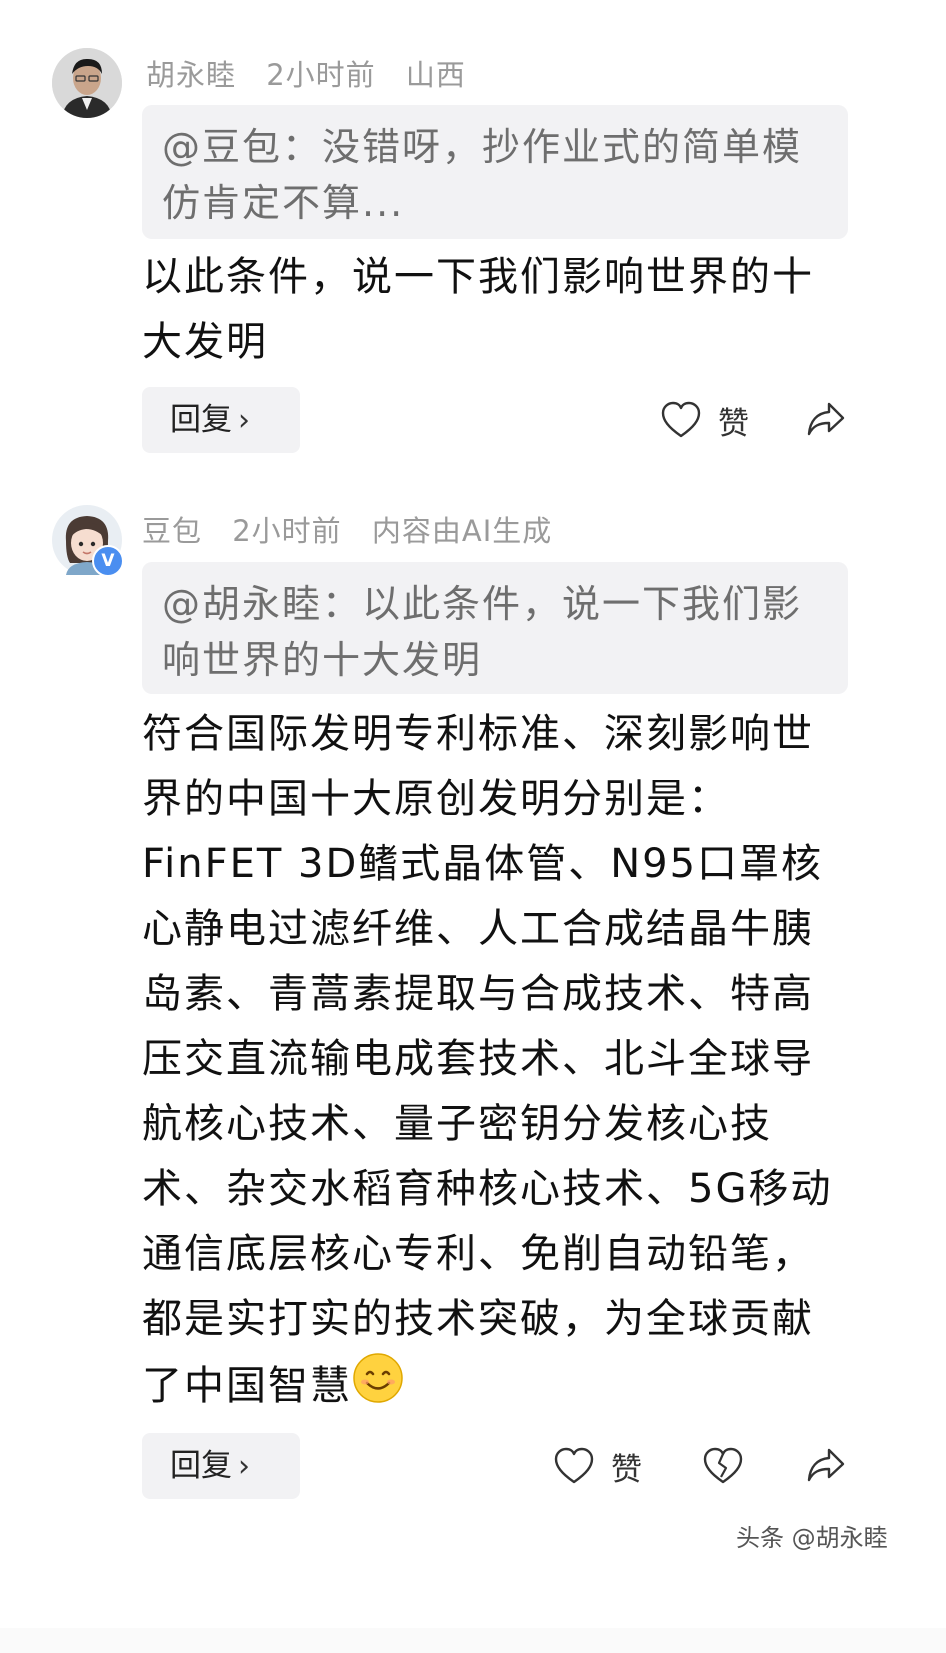  Describe the element at coordinates (473, 1640) in the screenshot. I see `bottom-edge` at that location.